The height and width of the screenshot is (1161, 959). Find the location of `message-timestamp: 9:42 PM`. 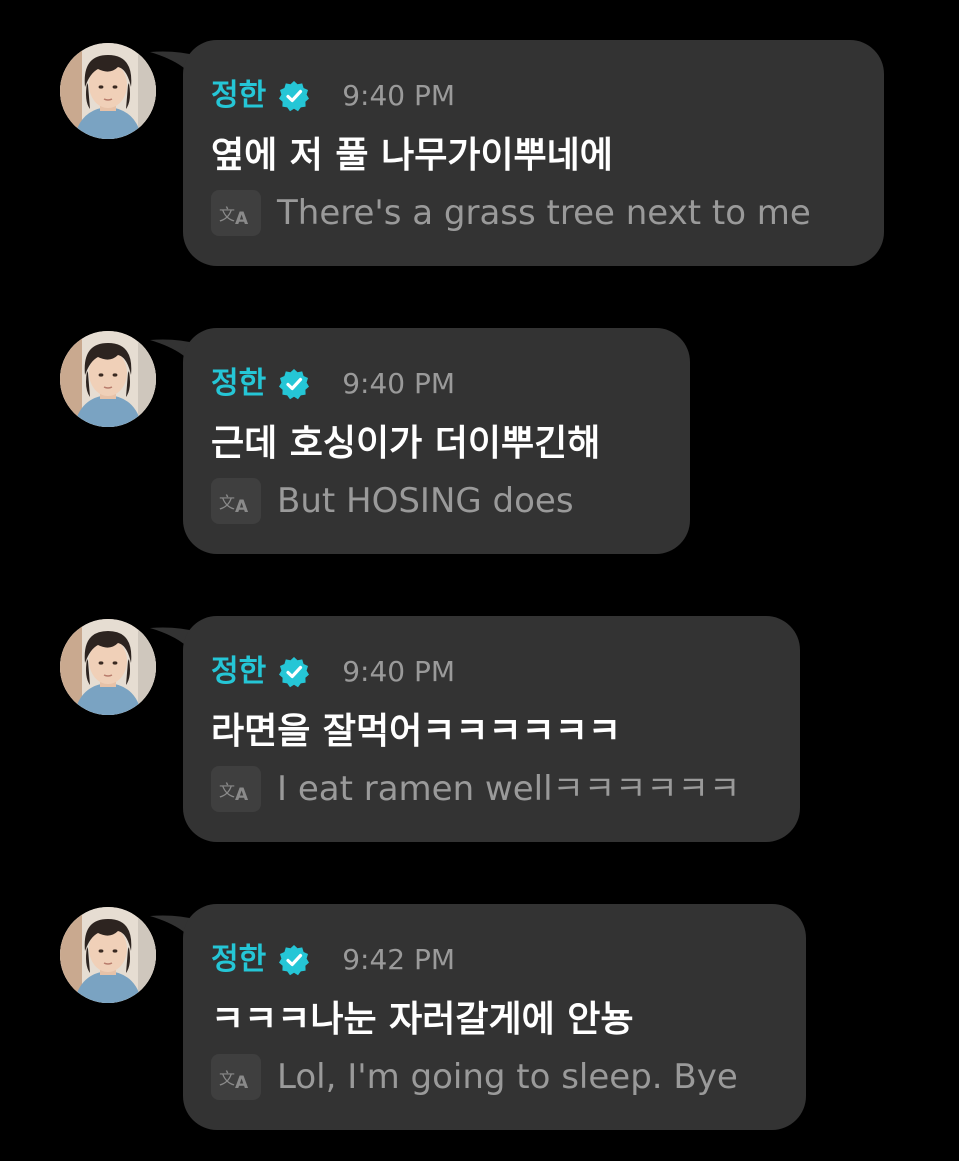

message-timestamp: 9:42 PM is located at coordinates (399, 959).